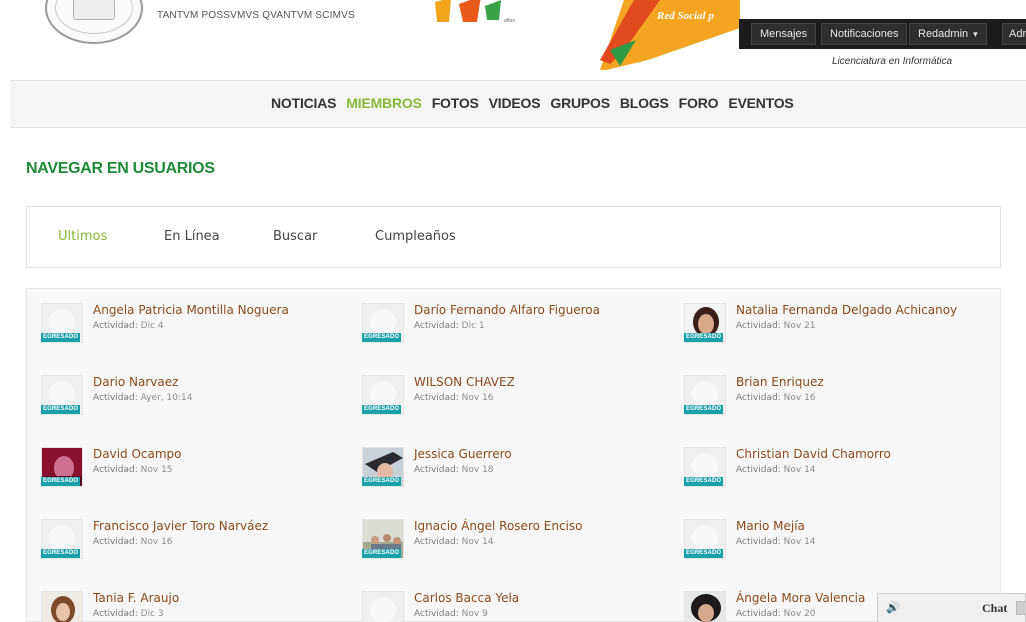 The width and height of the screenshot is (1026, 622). Describe the element at coordinates (760, 103) in the screenshot. I see `nav-item-eventos: EVENTOS` at that location.